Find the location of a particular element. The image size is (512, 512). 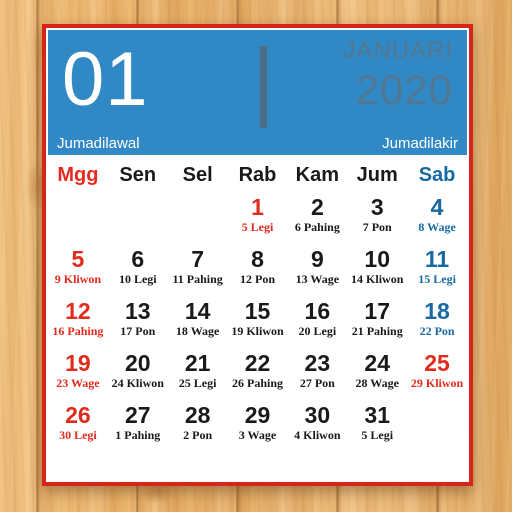

date-cell: 37 Pon is located at coordinates (377, 218).